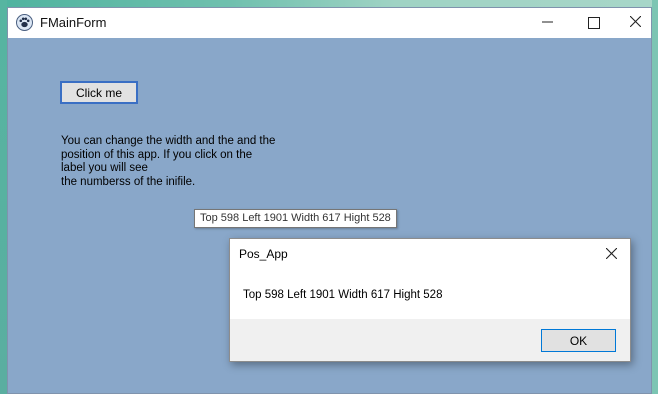  What do you see at coordinates (263, 254) in the screenshot?
I see `dialog-title: Pos_App` at bounding box center [263, 254].